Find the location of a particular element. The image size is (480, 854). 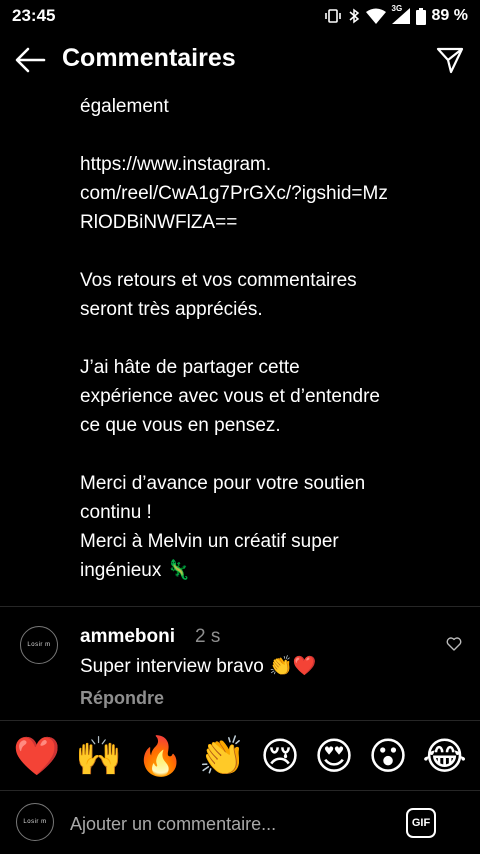

battery-icon is located at coordinates (420, 16).